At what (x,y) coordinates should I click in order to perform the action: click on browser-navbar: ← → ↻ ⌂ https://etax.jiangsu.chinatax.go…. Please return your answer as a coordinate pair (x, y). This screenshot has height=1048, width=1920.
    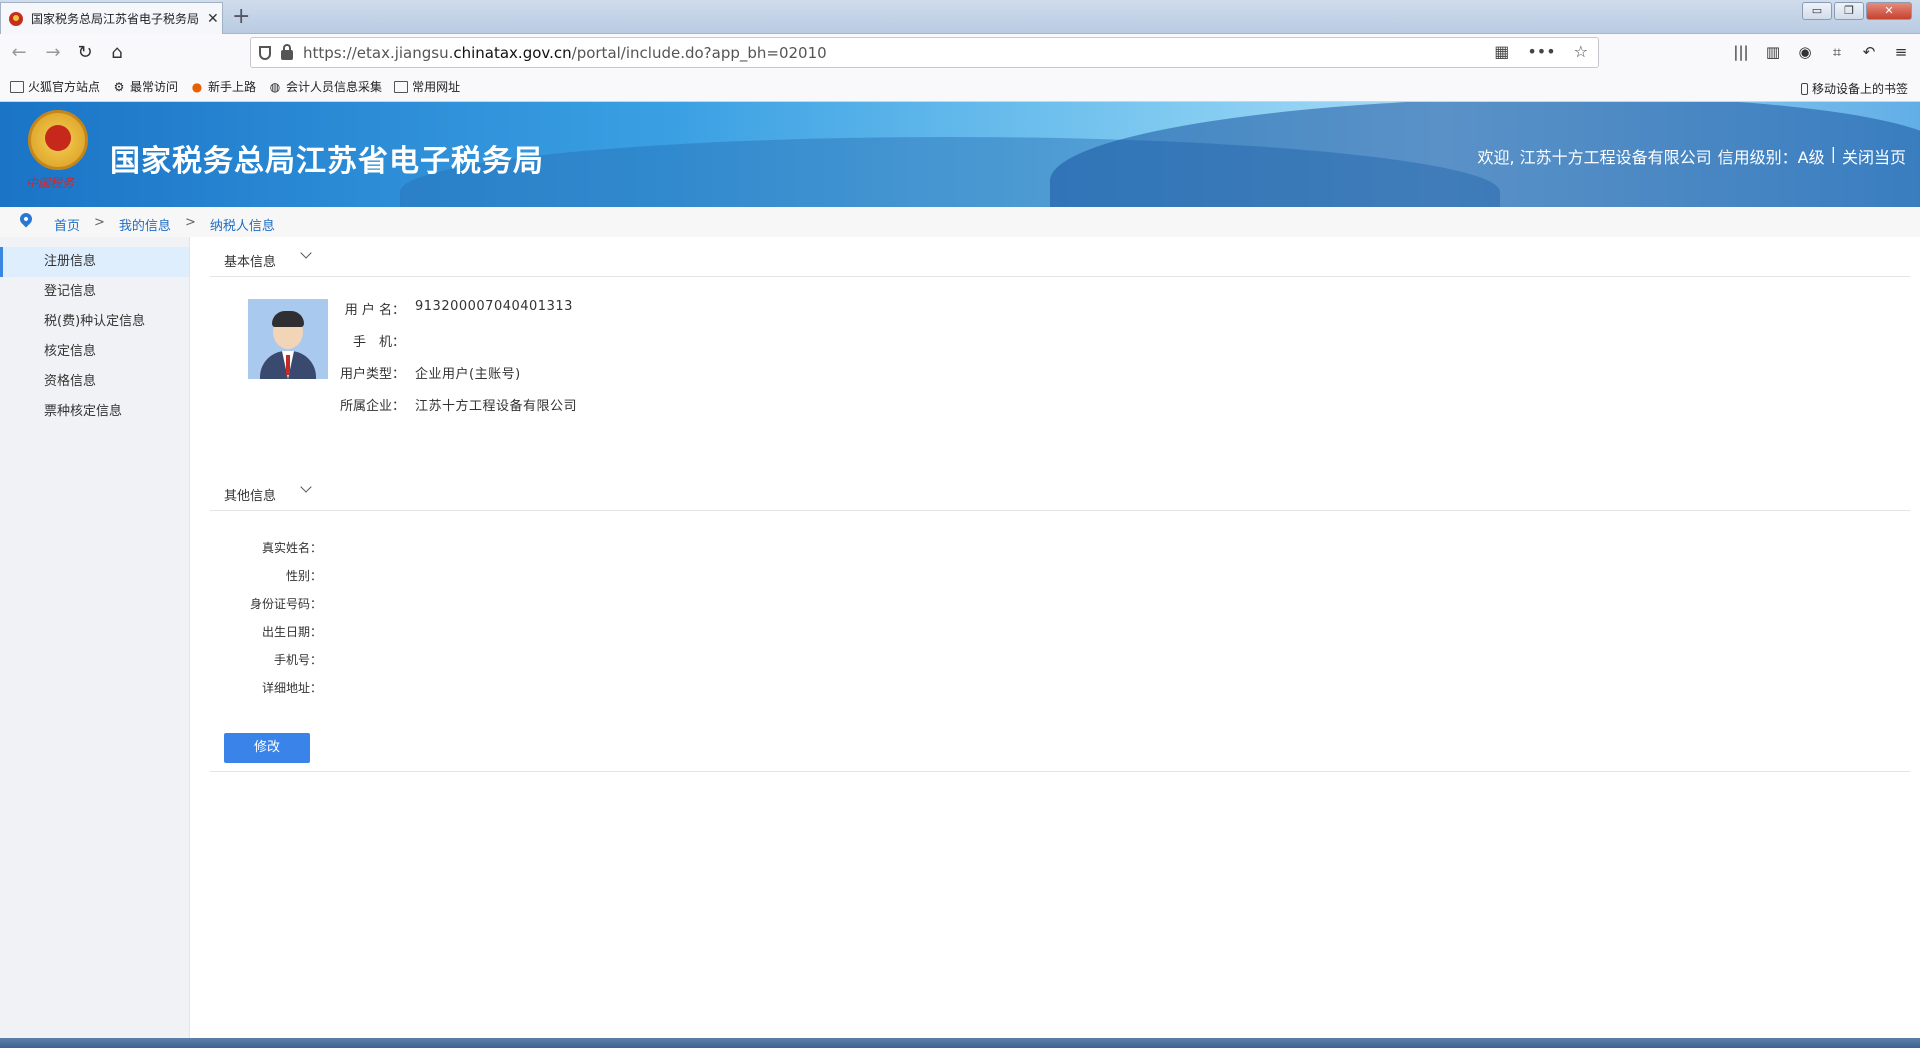
    Looking at the image, I should click on (960, 53).